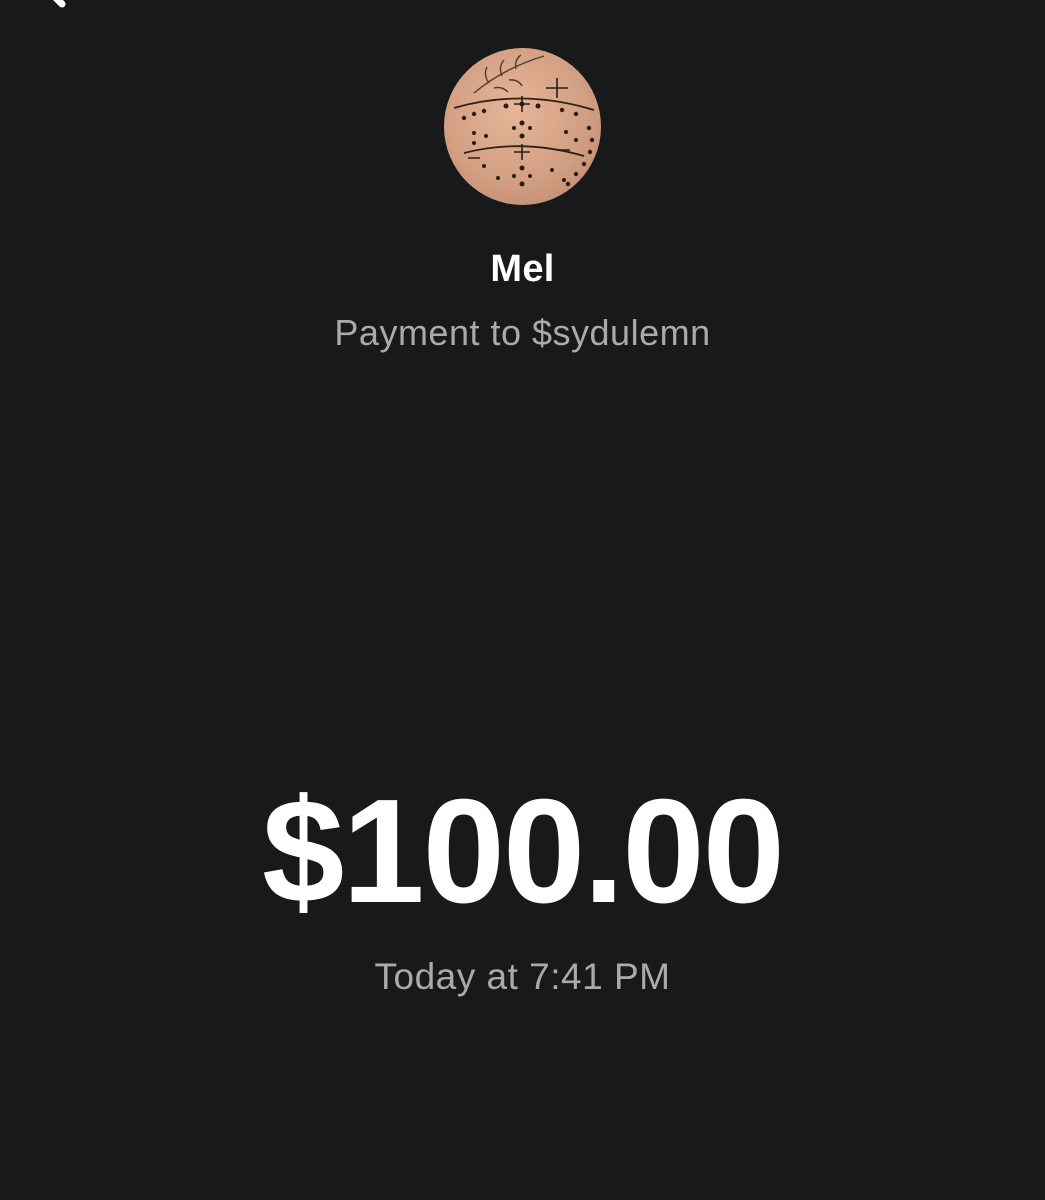 This screenshot has height=1200, width=1045. I want to click on payment-timestamp: Today at 7:41 PM, so click(522, 976).